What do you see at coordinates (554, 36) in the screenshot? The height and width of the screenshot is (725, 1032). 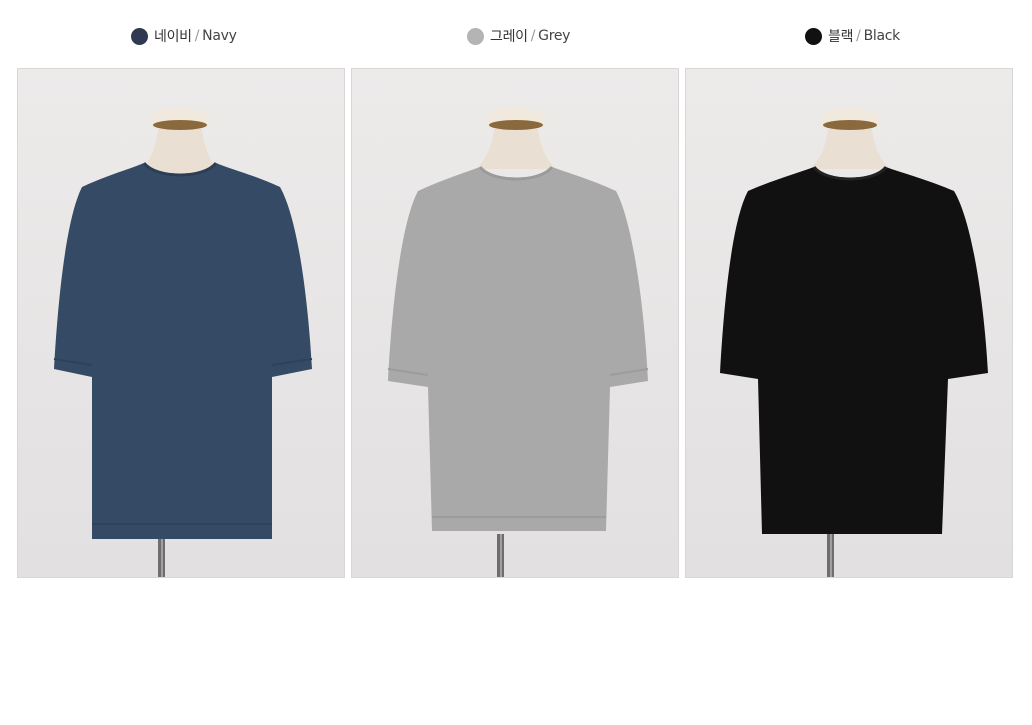 I see `grey-english-label: Grey` at bounding box center [554, 36].